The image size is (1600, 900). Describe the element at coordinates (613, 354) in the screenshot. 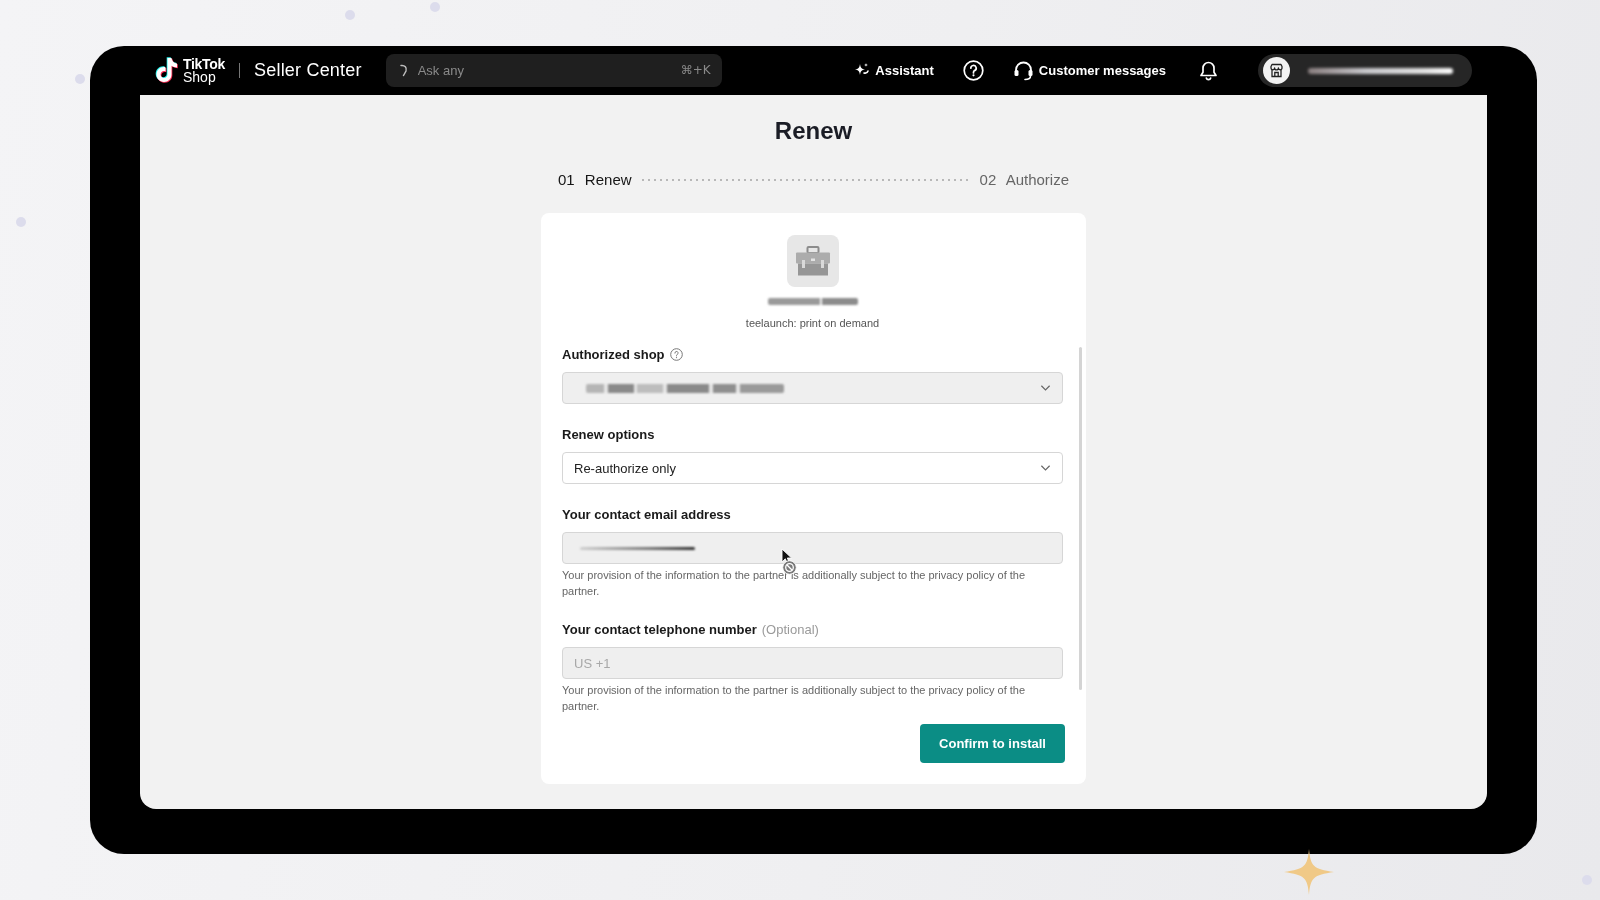

I see `field-label: Authorized shop` at that location.